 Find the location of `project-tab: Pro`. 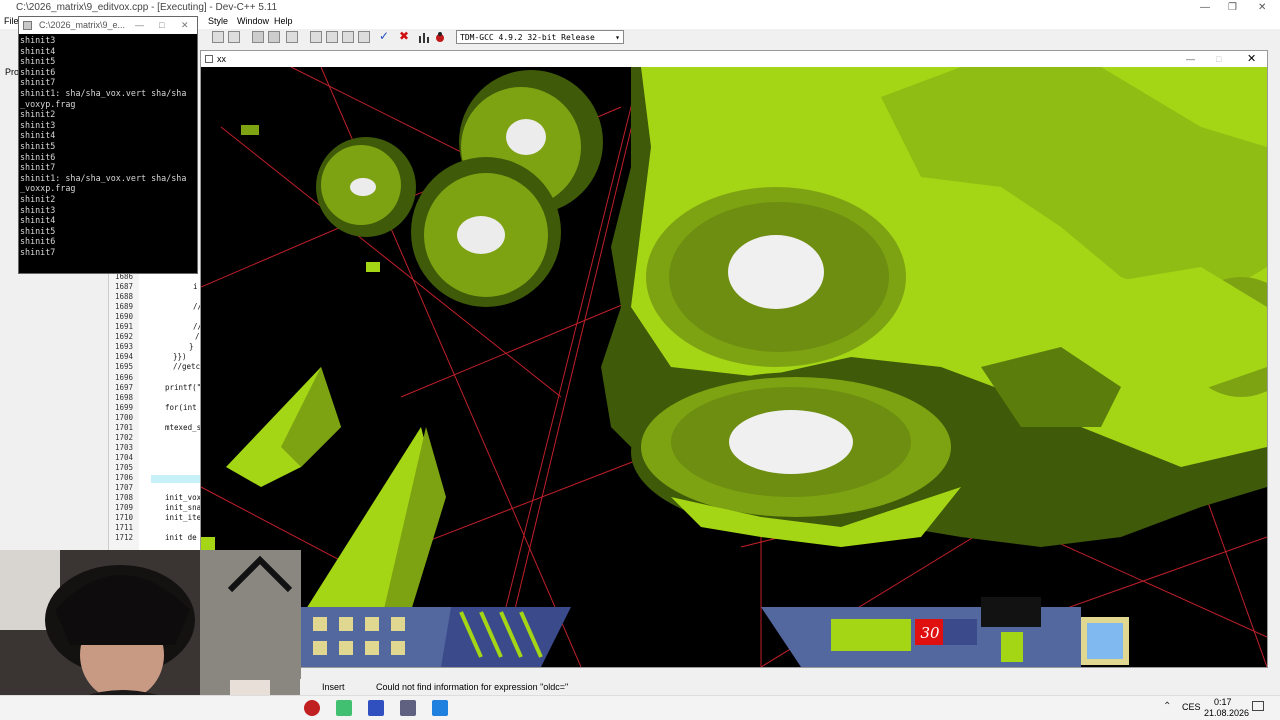

project-tab: Pro is located at coordinates (12, 72).